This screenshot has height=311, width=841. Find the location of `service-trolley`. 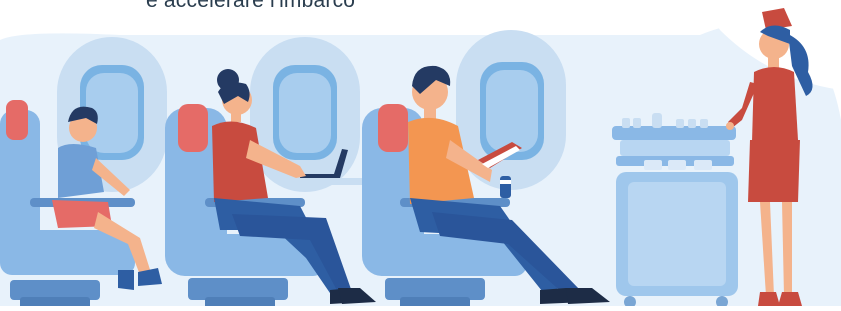

service-trolley is located at coordinates (675, 210).